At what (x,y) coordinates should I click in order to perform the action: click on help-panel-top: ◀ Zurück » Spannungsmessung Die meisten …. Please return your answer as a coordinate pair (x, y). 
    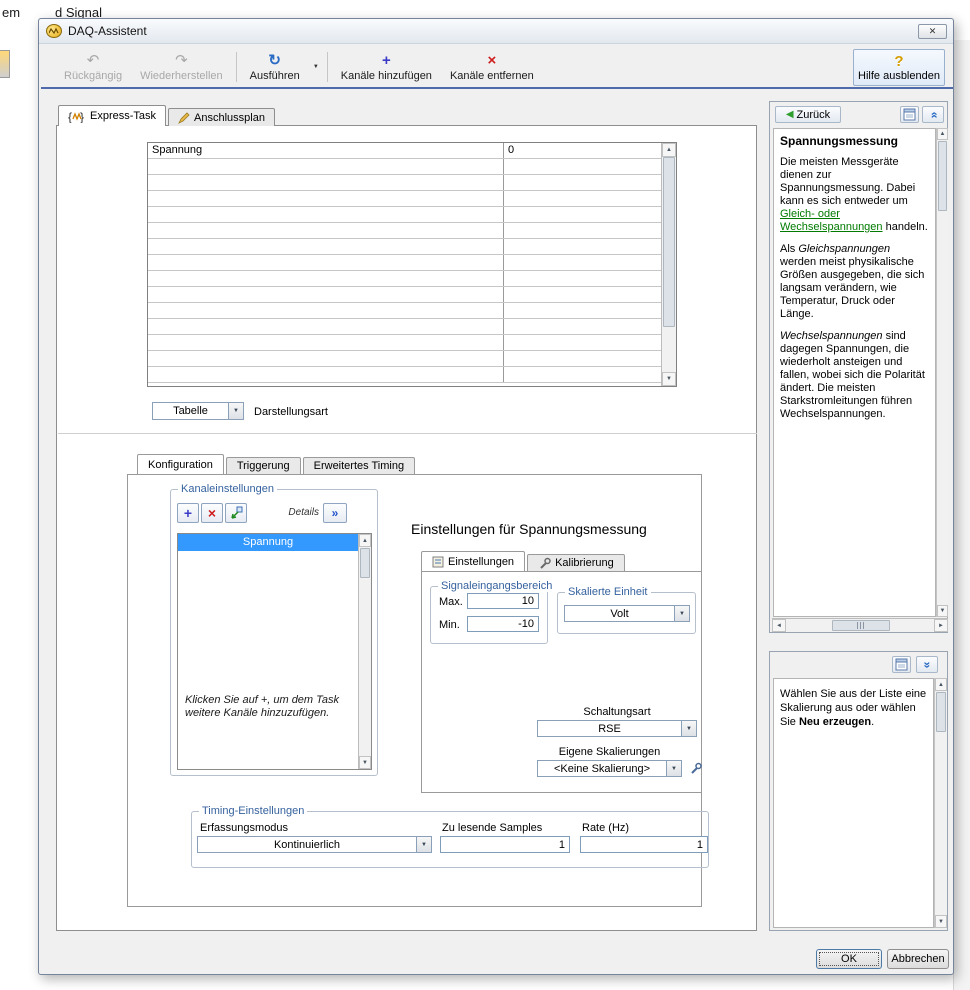
    Looking at the image, I should click on (858, 367).